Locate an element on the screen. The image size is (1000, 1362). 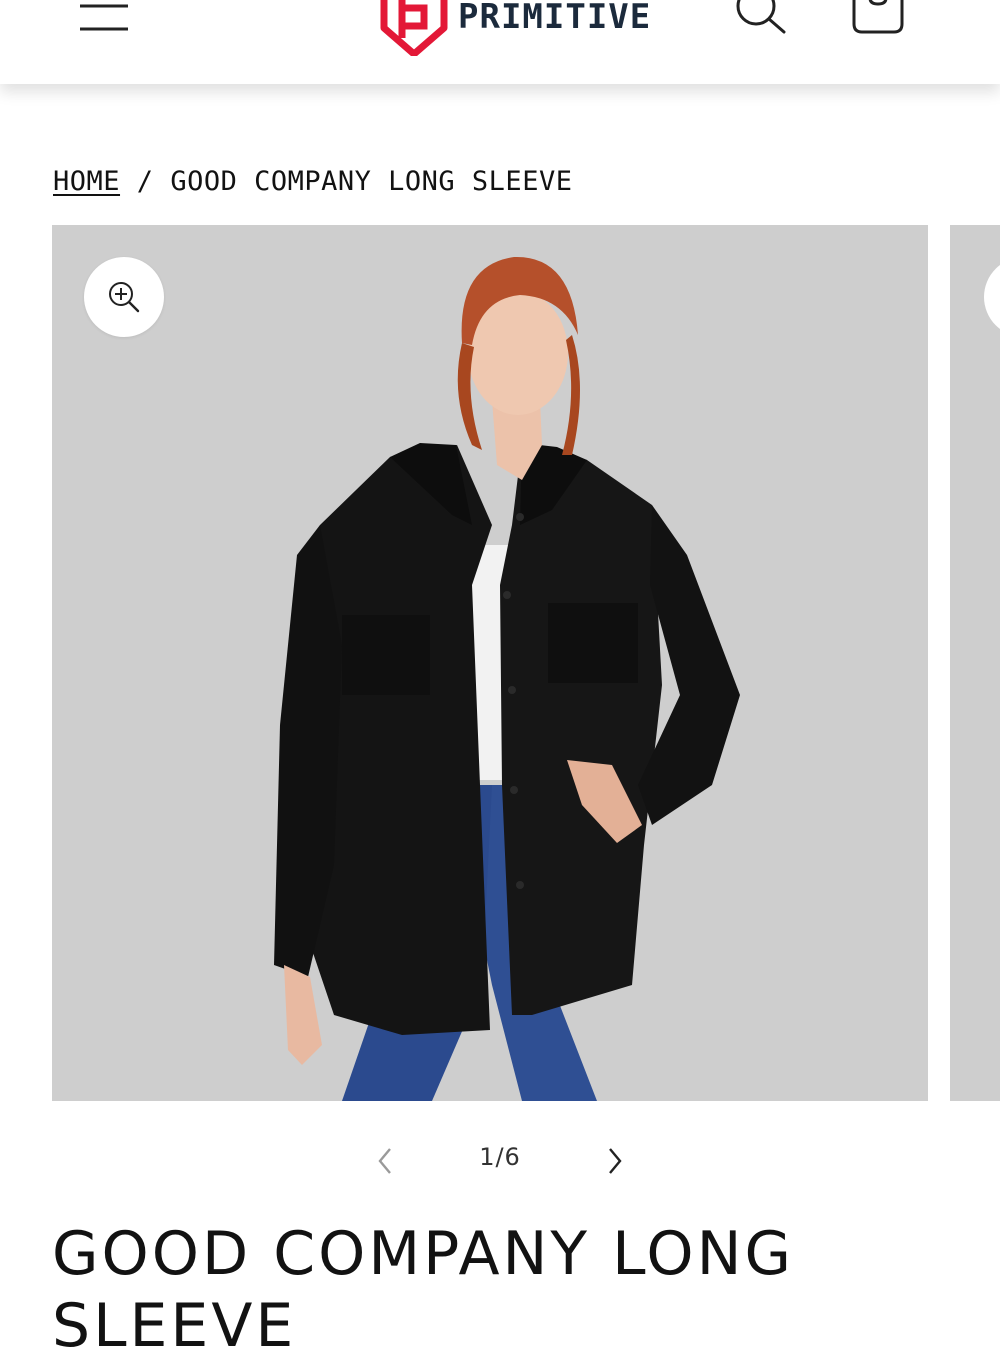
menu-icon is located at coordinates (104, 17).